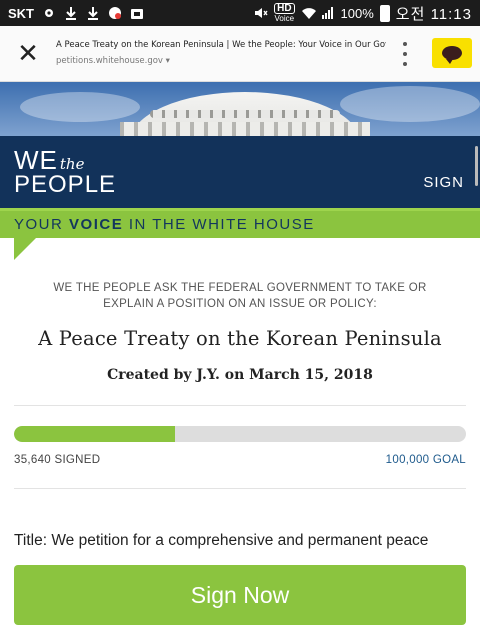 The height and width of the screenshot is (640, 480). Describe the element at coordinates (95, 434) in the screenshot. I see `signature-progress-fill` at that location.